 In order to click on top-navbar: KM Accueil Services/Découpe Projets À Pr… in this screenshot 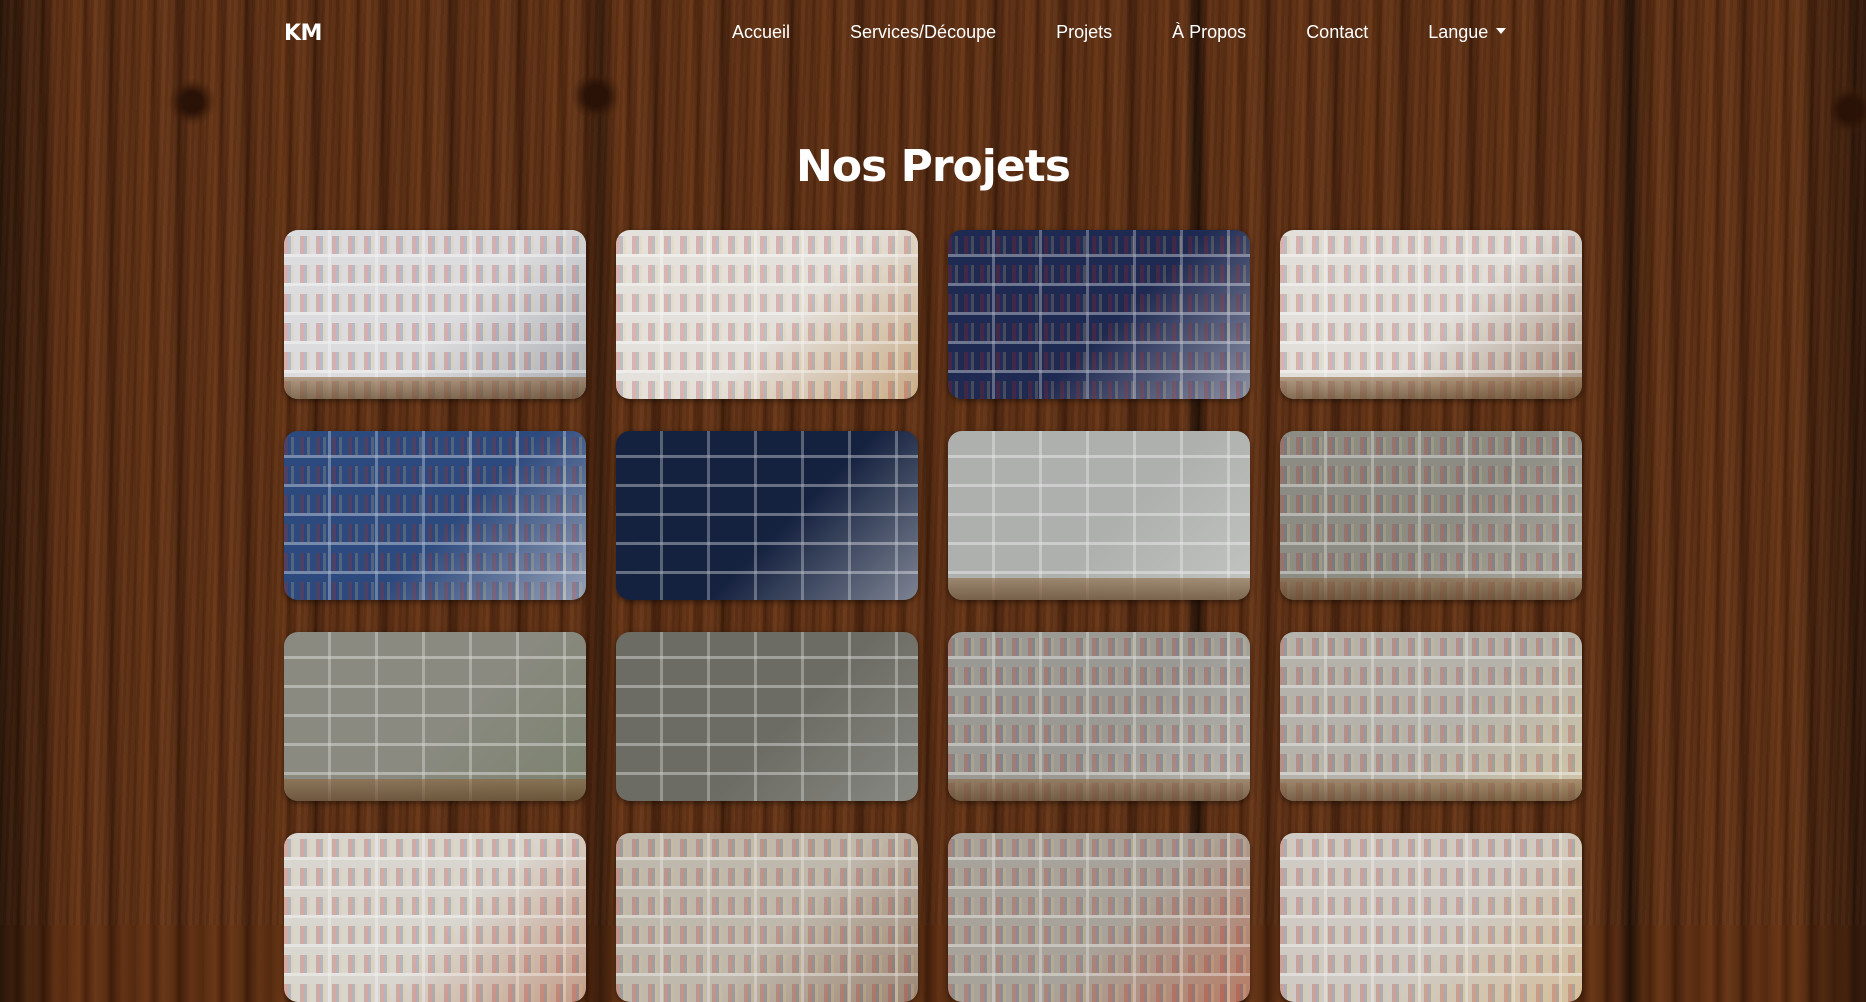, I will do `click(933, 35)`.